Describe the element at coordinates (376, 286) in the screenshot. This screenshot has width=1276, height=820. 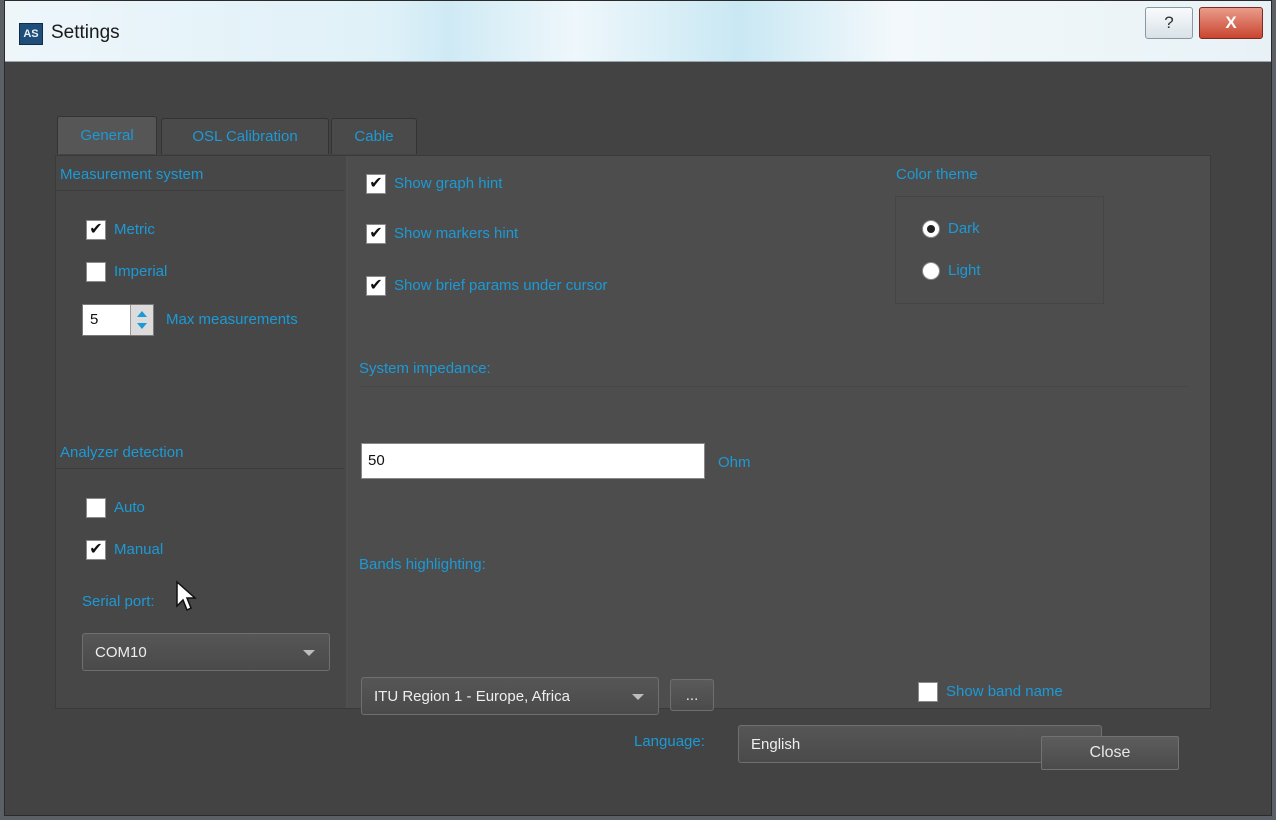
I see `show-brief-params-checkbox: ✔` at that location.